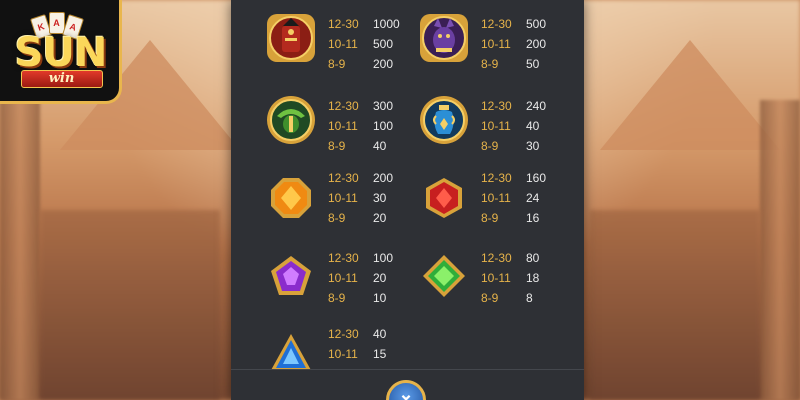 Image resolution: width=800 pixels, height=400 pixels. I want to click on temple-building-right, so click(675, 305).